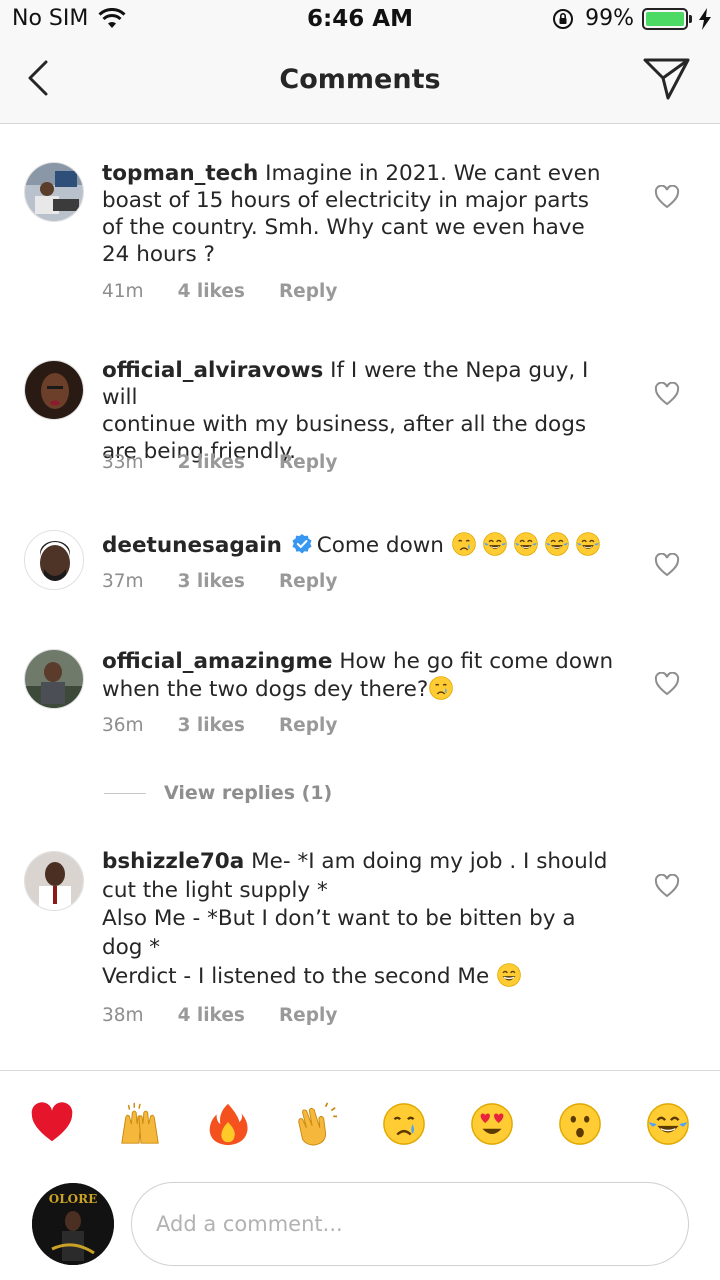  I want to click on grinning-face-emoji, so click(509, 975).